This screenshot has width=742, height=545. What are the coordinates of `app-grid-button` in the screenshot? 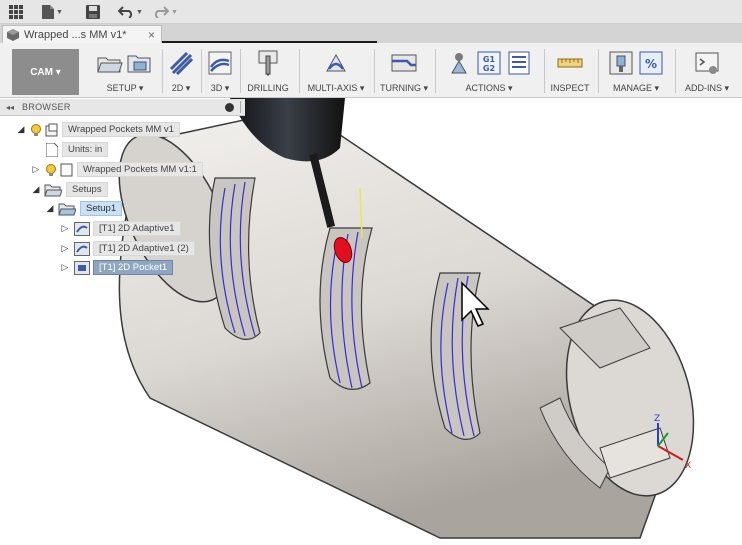 It's located at (16, 12).